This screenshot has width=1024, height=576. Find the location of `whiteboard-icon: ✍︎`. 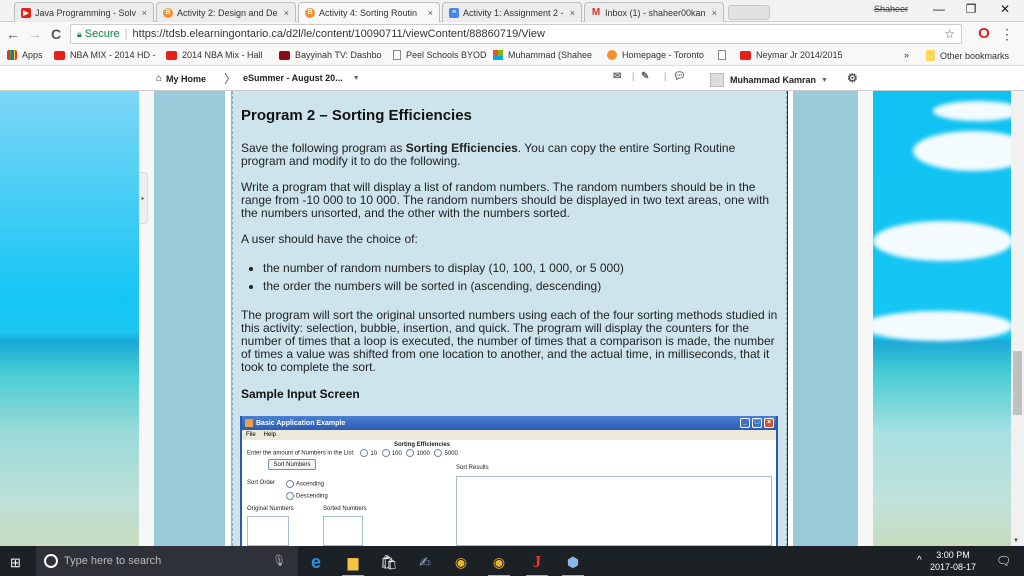

whiteboard-icon: ✍︎ is located at coordinates (425, 562).